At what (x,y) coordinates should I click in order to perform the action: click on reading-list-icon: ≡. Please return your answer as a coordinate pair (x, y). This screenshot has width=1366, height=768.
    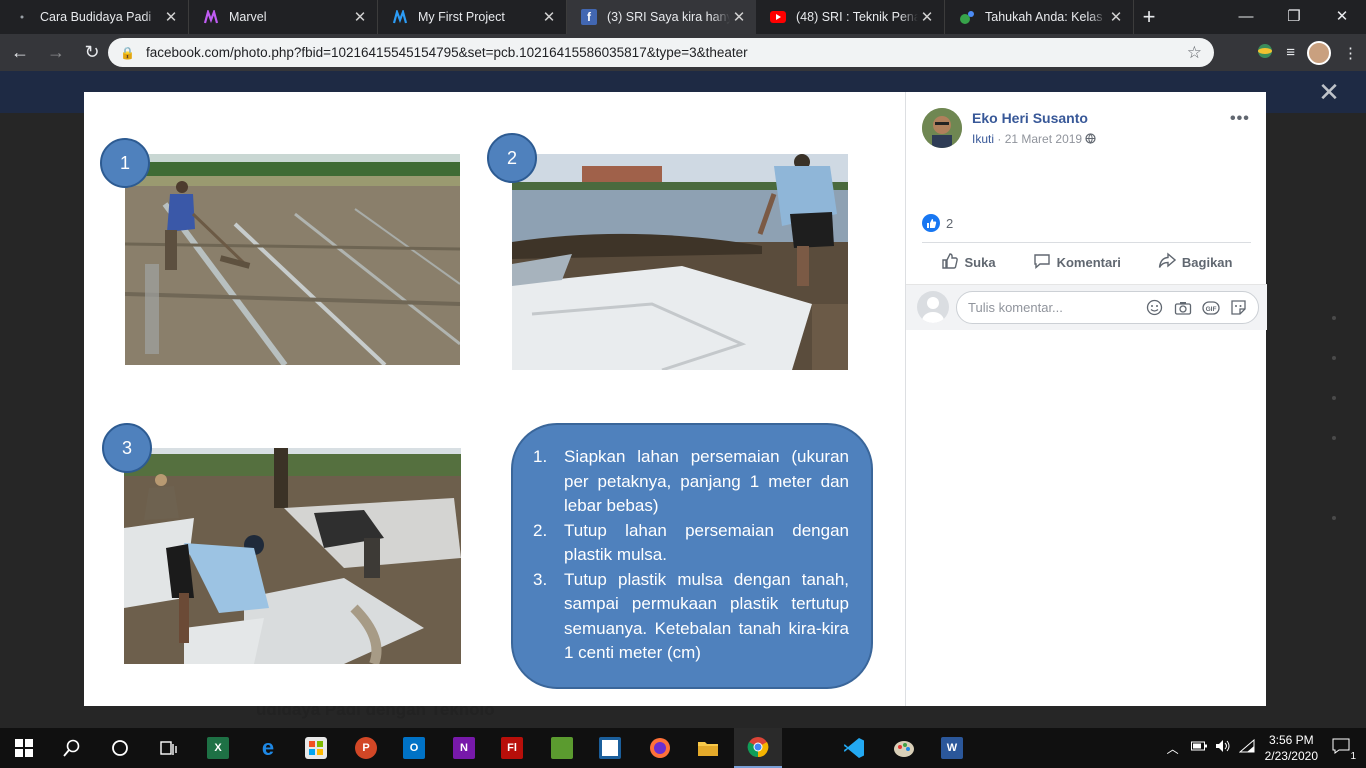
    Looking at the image, I should click on (1290, 52).